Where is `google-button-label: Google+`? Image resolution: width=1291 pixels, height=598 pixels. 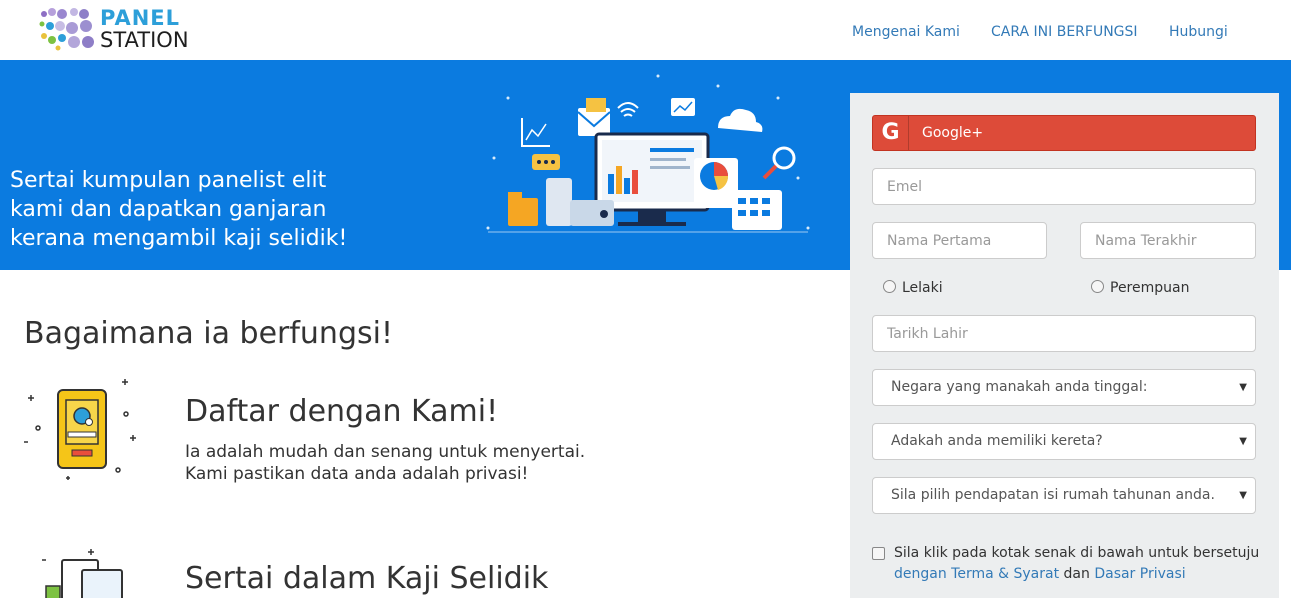 google-button-label: Google+ is located at coordinates (953, 133).